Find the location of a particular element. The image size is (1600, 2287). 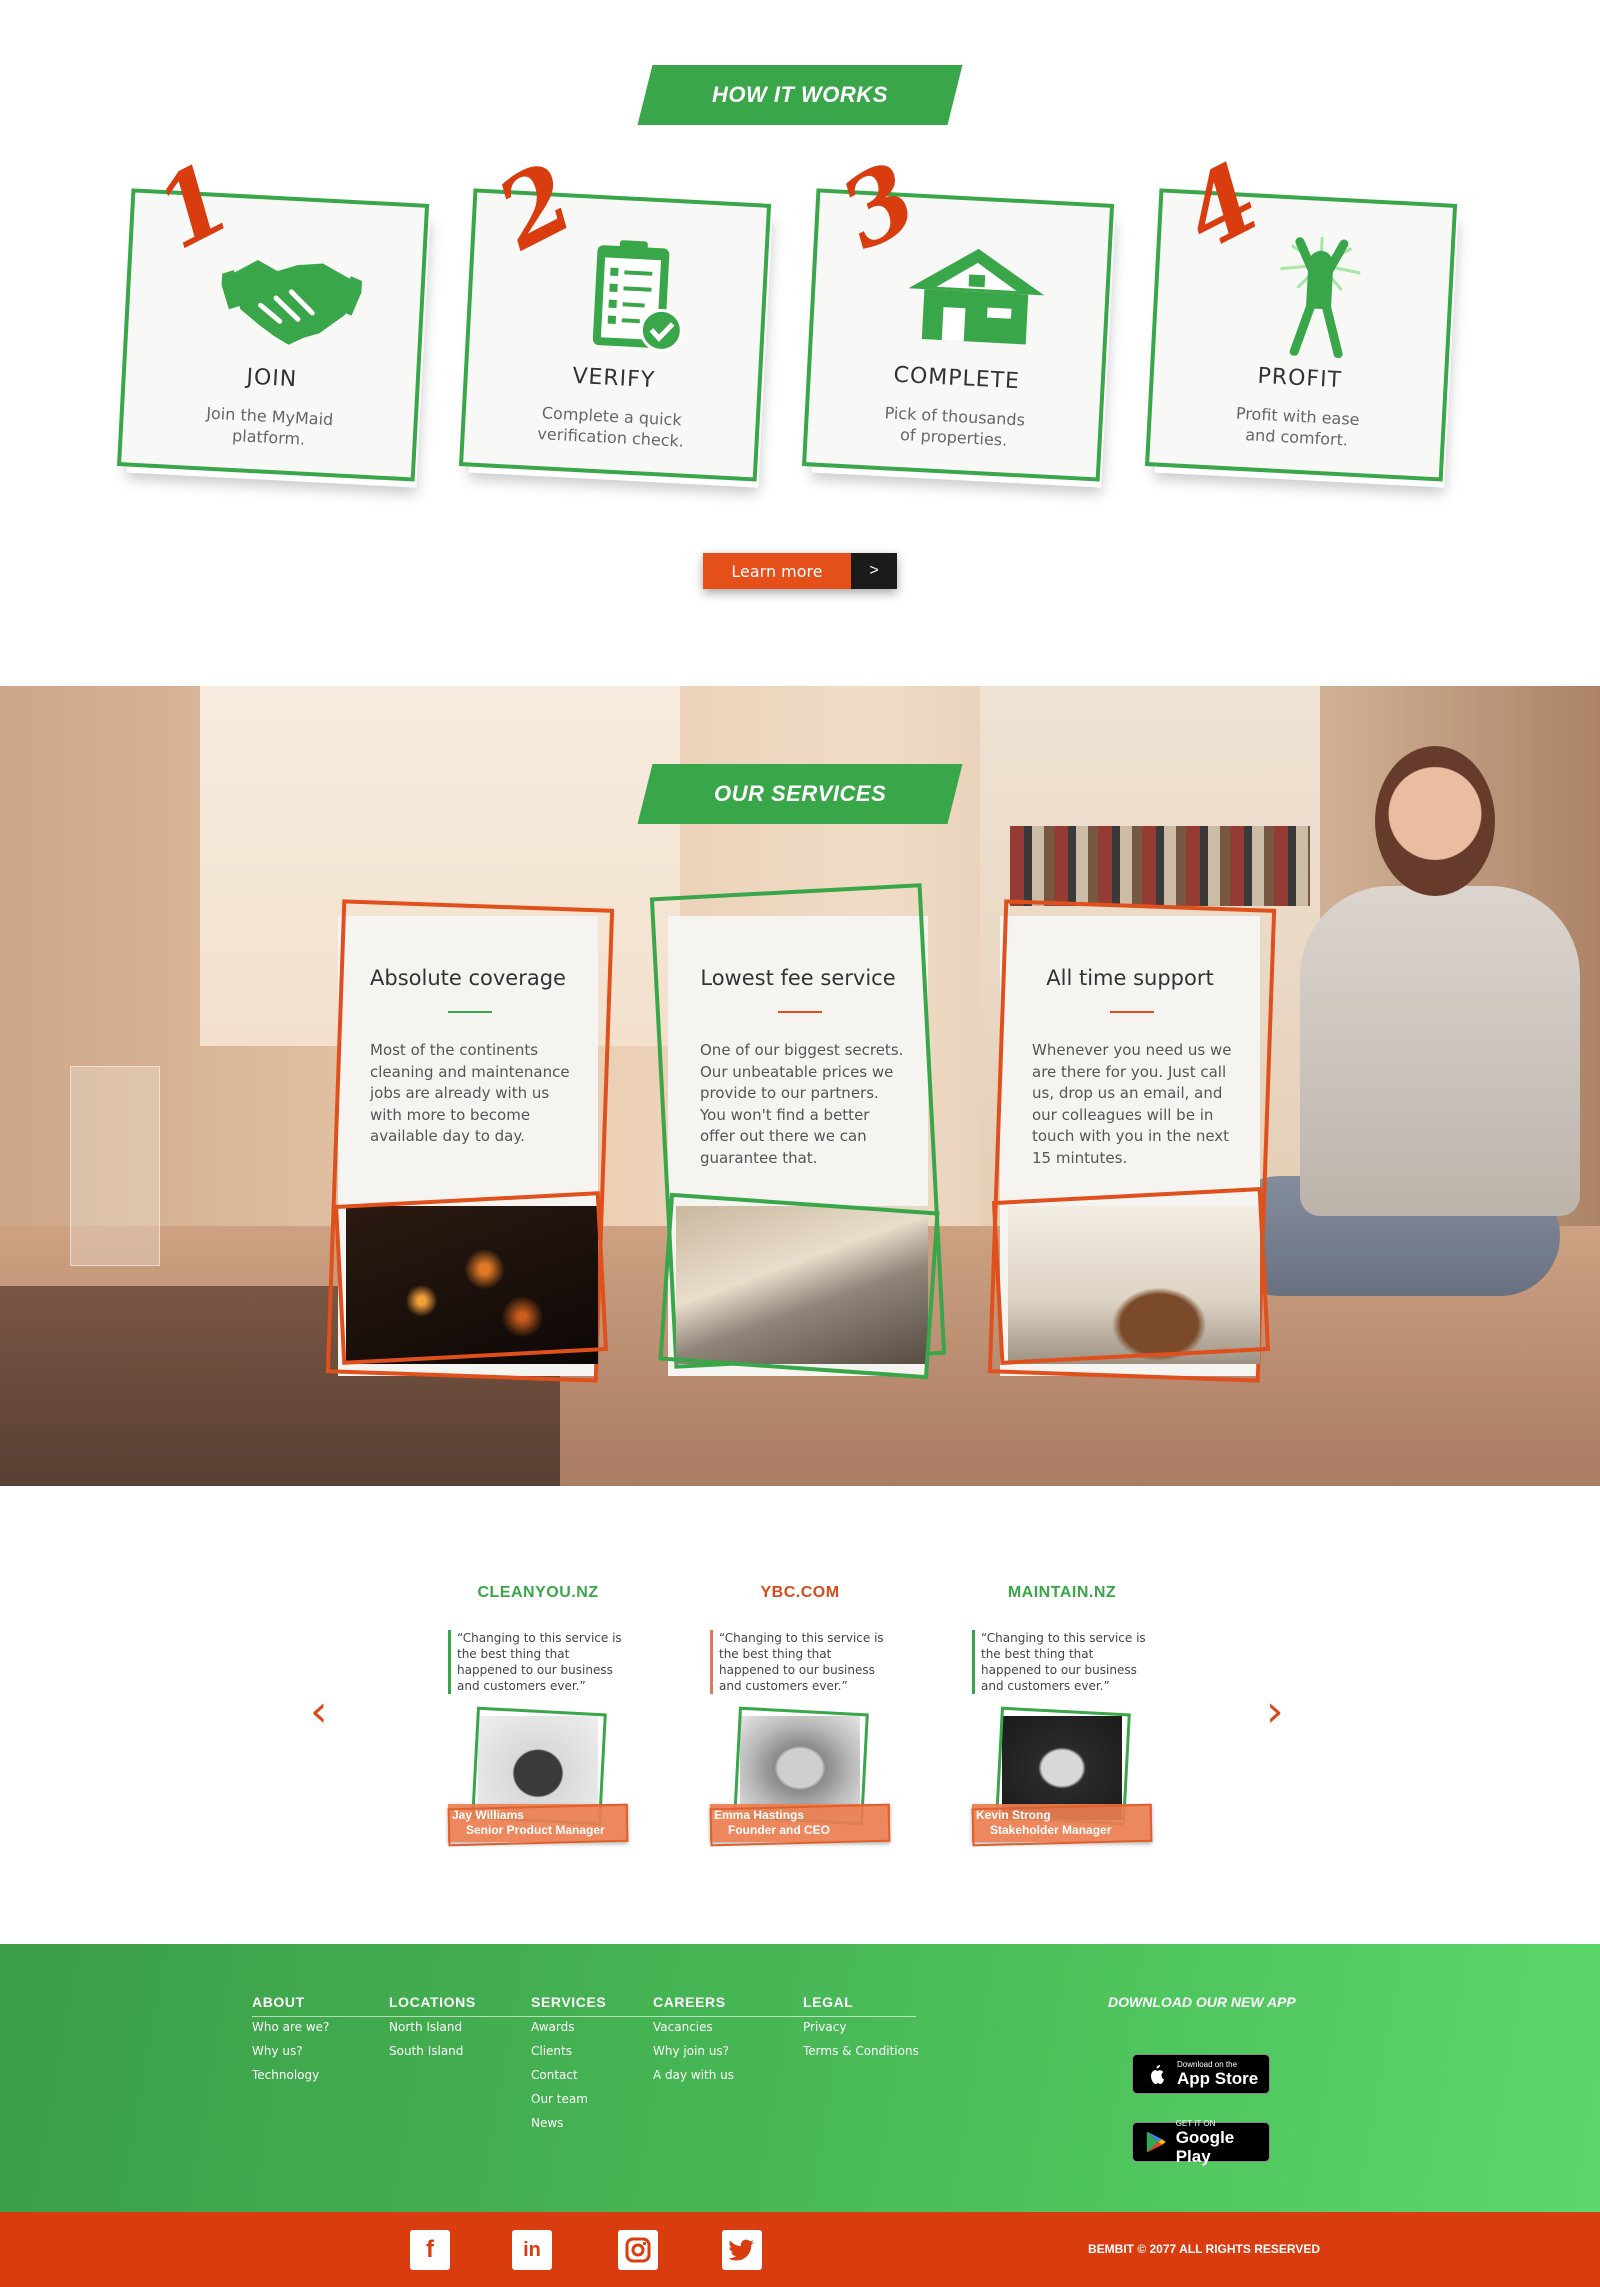

person-name: Kevin Strong is located at coordinates (1013, 1815).